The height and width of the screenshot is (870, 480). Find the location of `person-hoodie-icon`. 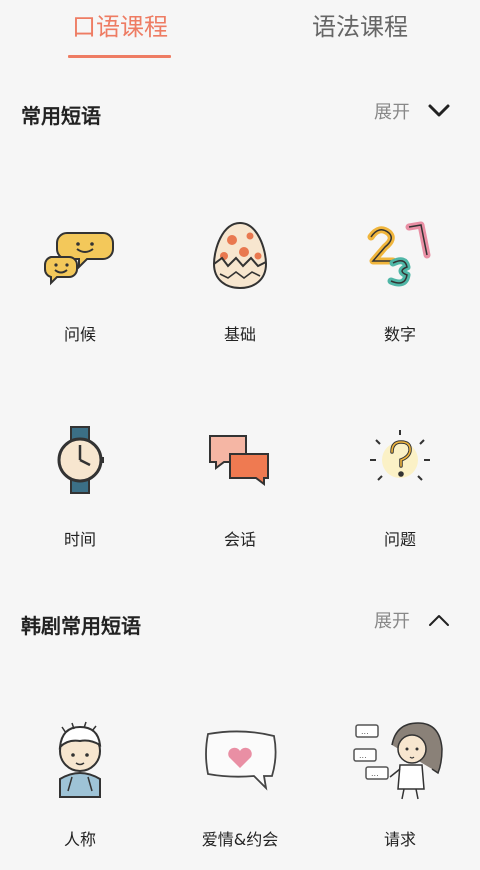

person-hoodie-icon is located at coordinates (80, 760).